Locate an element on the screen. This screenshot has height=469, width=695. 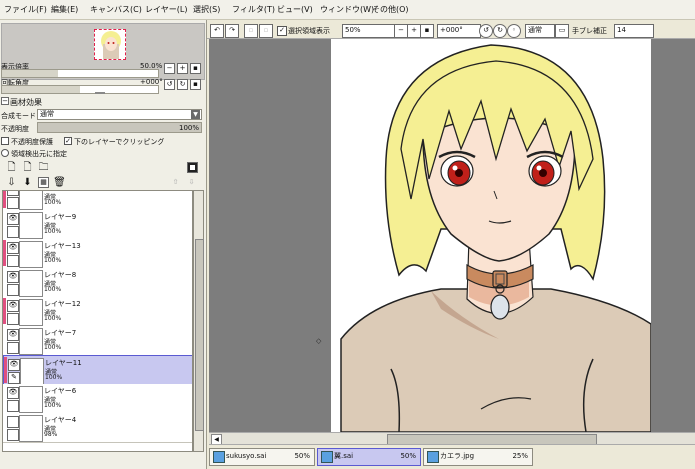
layer-row: 👁 レイヤー9 通常 100% is located at coordinates (97, 225).